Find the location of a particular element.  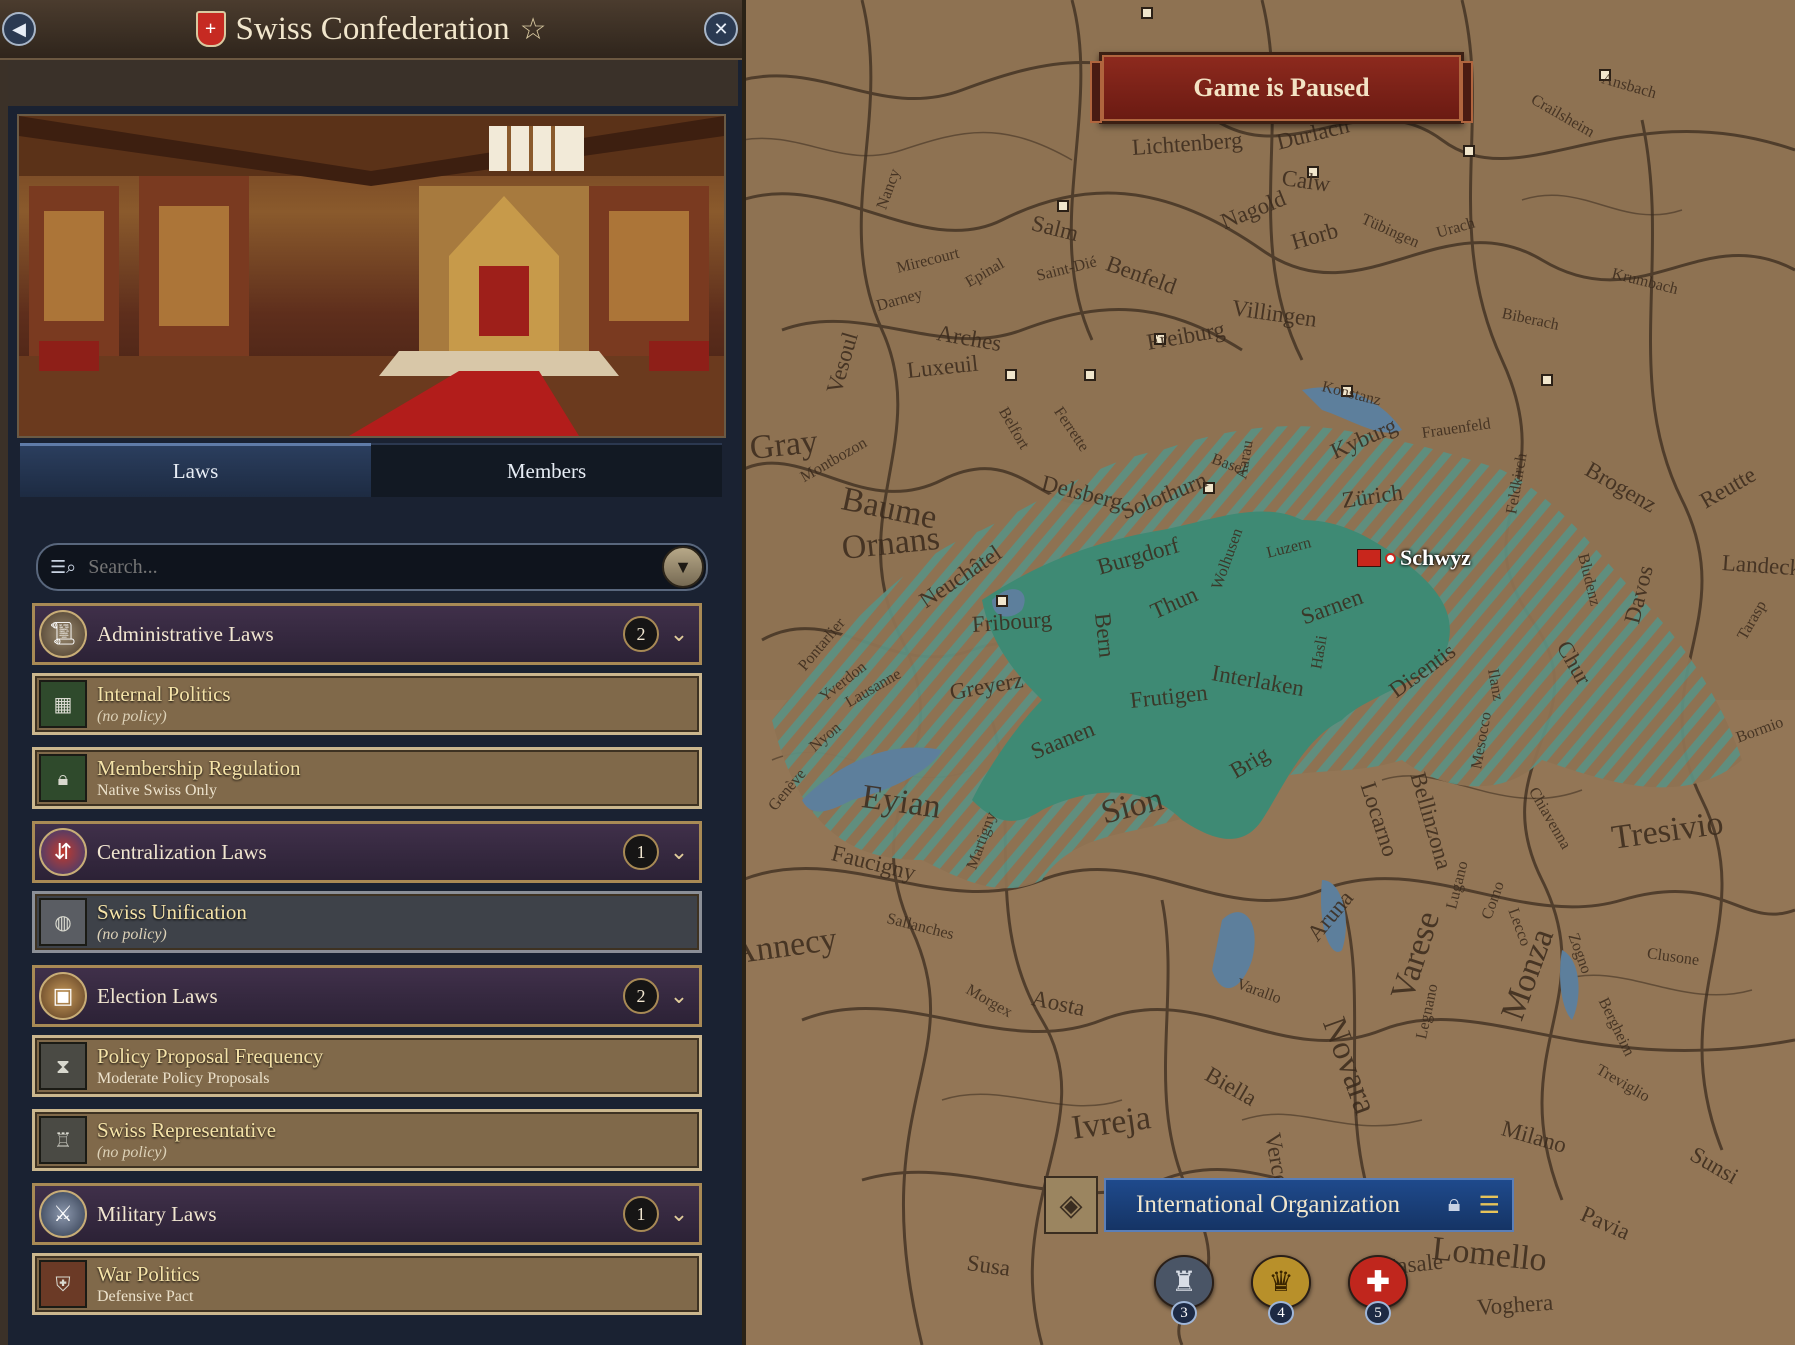

favorite-star-icon: ☆ is located at coordinates (533, 29).